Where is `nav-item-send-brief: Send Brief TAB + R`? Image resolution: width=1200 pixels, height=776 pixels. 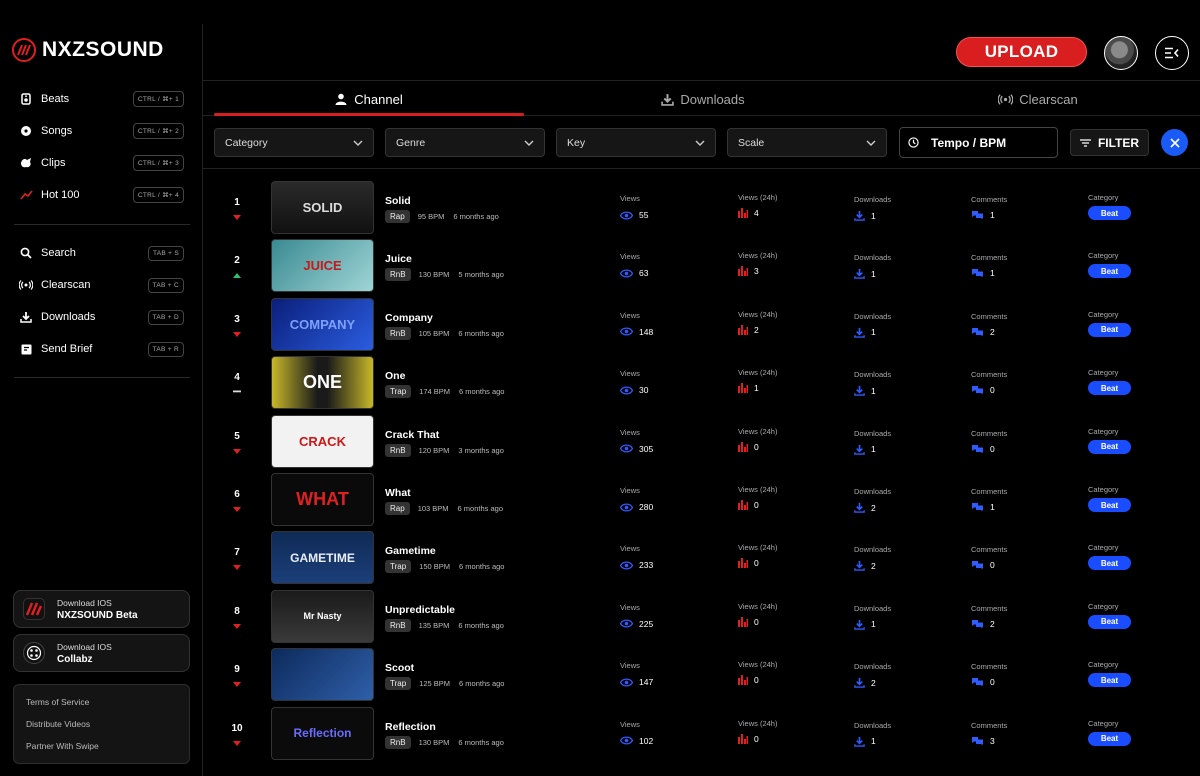
nav-item-send-brief: Send Brief TAB + R is located at coordinates (101, 349).